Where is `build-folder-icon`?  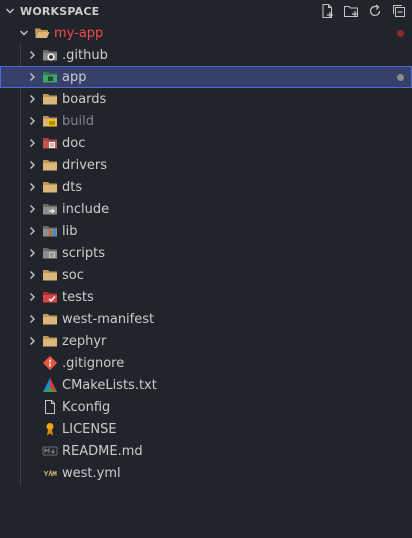
build-folder-icon is located at coordinates (50, 121).